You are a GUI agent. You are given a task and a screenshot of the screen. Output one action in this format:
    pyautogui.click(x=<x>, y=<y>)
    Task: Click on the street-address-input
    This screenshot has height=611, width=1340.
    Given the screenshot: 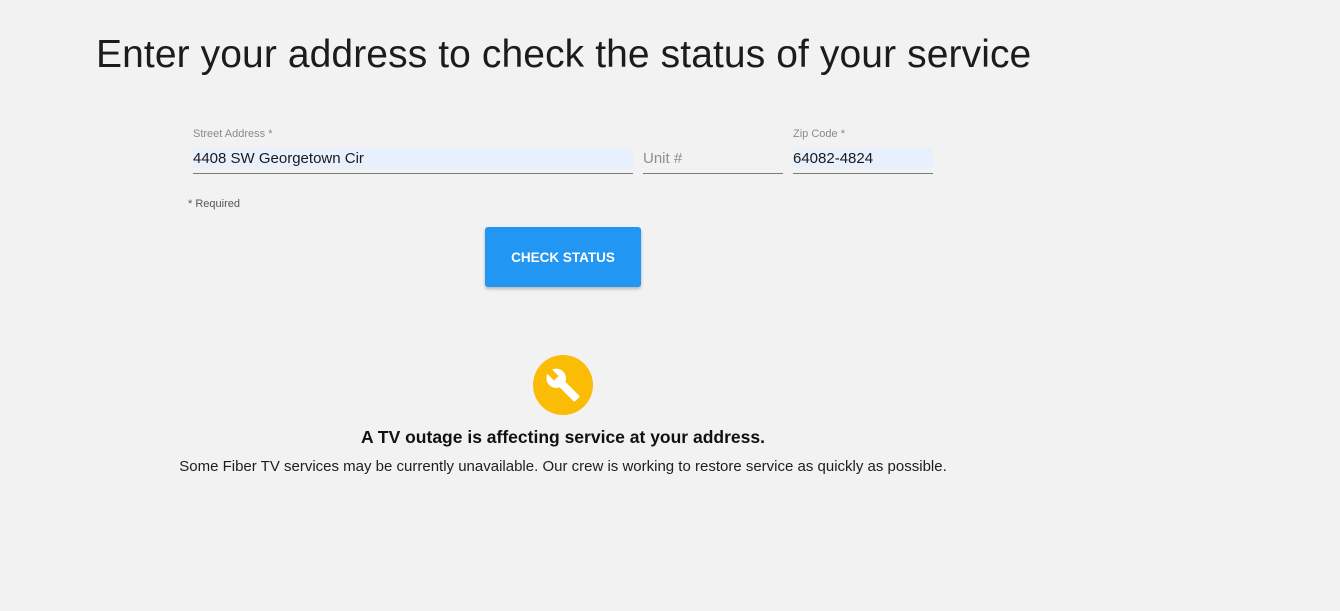 What is the action you would take?
    pyautogui.click(x=413, y=158)
    